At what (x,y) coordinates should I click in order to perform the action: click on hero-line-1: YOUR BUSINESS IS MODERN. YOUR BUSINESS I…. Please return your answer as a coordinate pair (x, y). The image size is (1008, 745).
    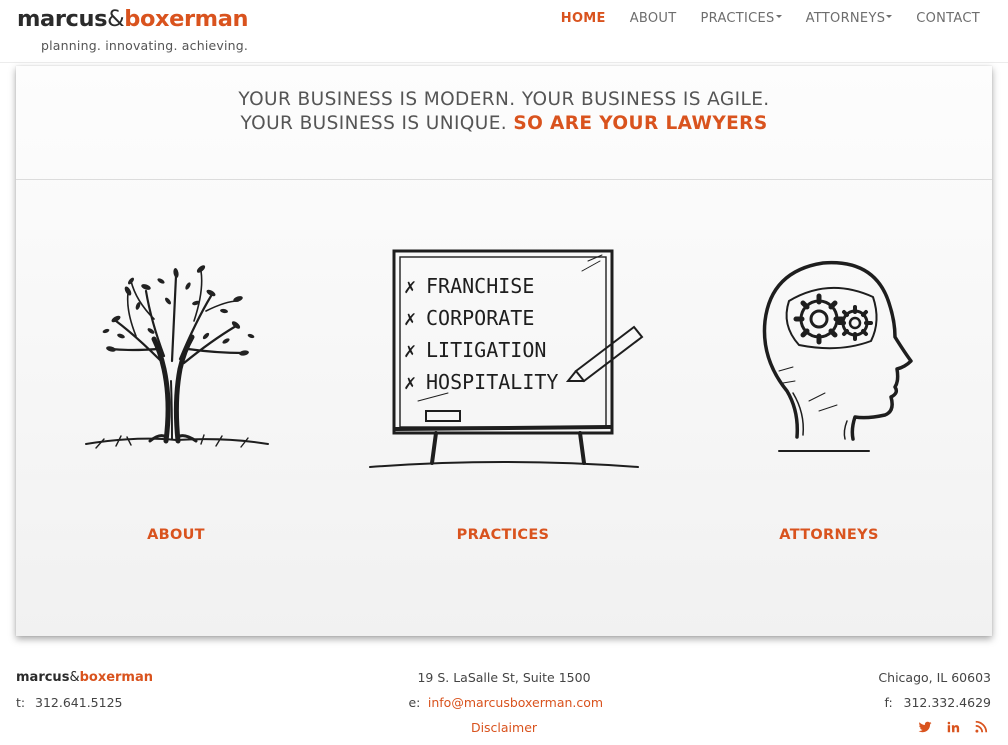
    Looking at the image, I should click on (504, 99).